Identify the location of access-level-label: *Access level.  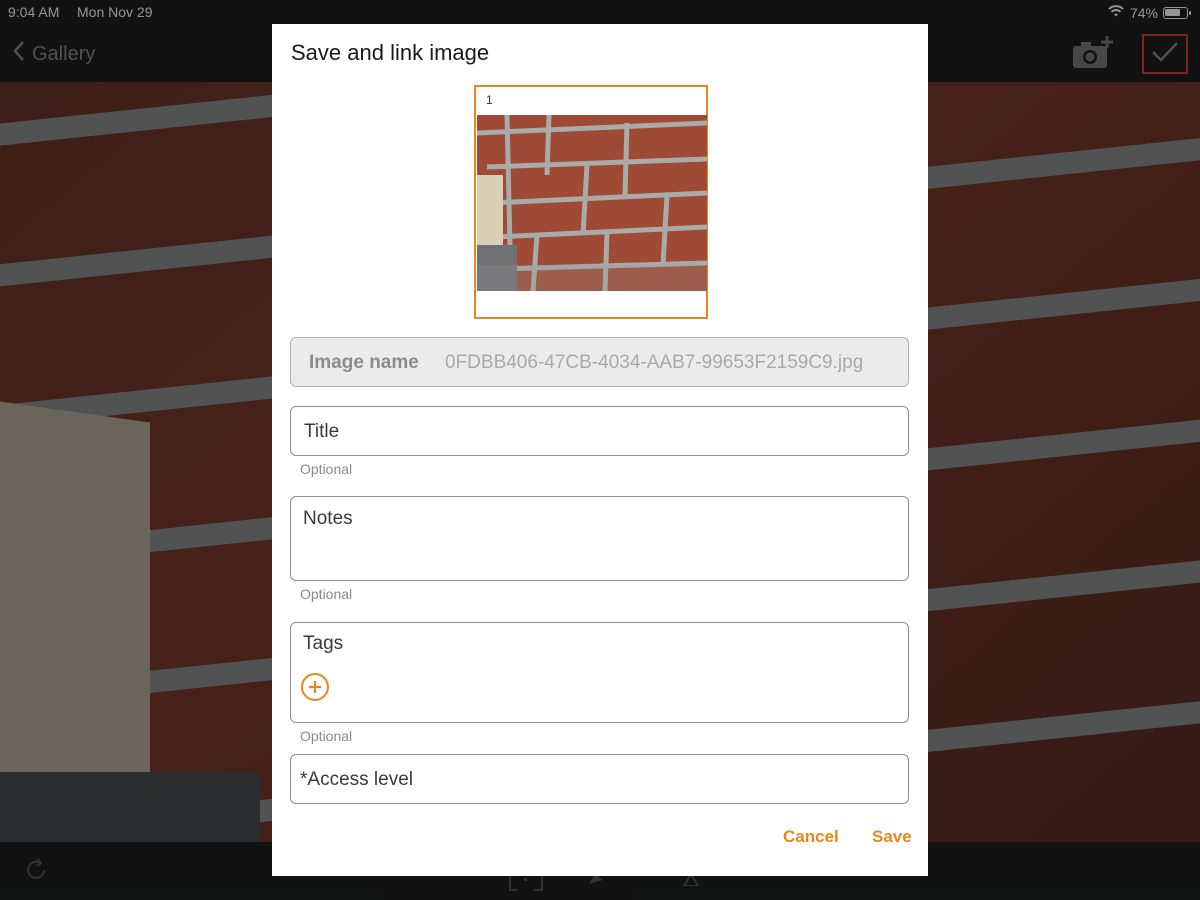
(356, 779).